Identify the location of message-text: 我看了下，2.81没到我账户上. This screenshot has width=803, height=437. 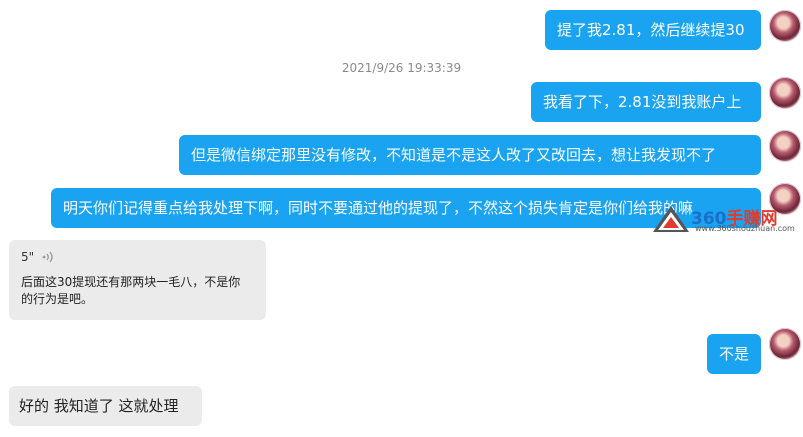
(642, 102).